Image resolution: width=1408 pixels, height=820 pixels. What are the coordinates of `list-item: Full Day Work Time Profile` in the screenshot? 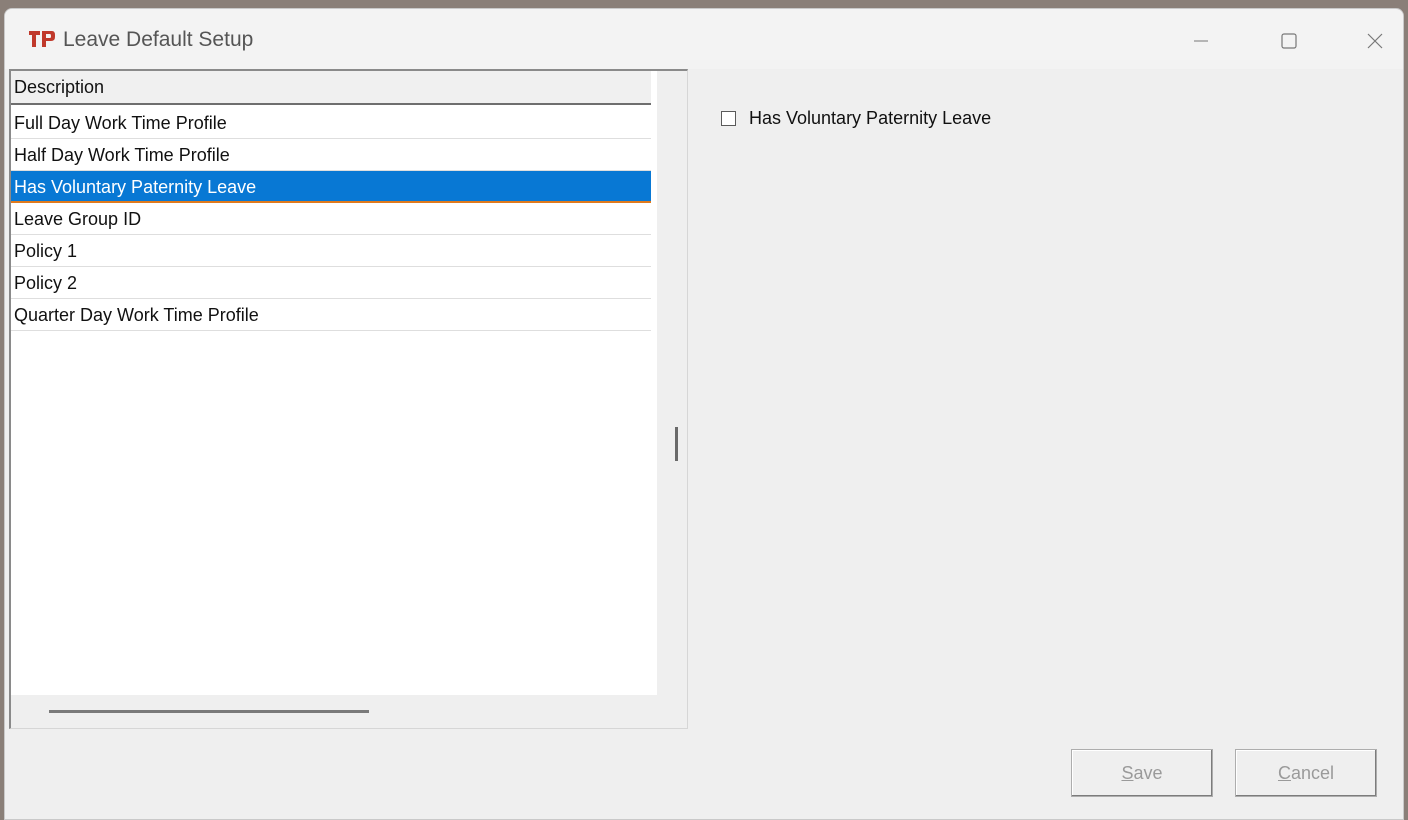 It's located at (331, 123).